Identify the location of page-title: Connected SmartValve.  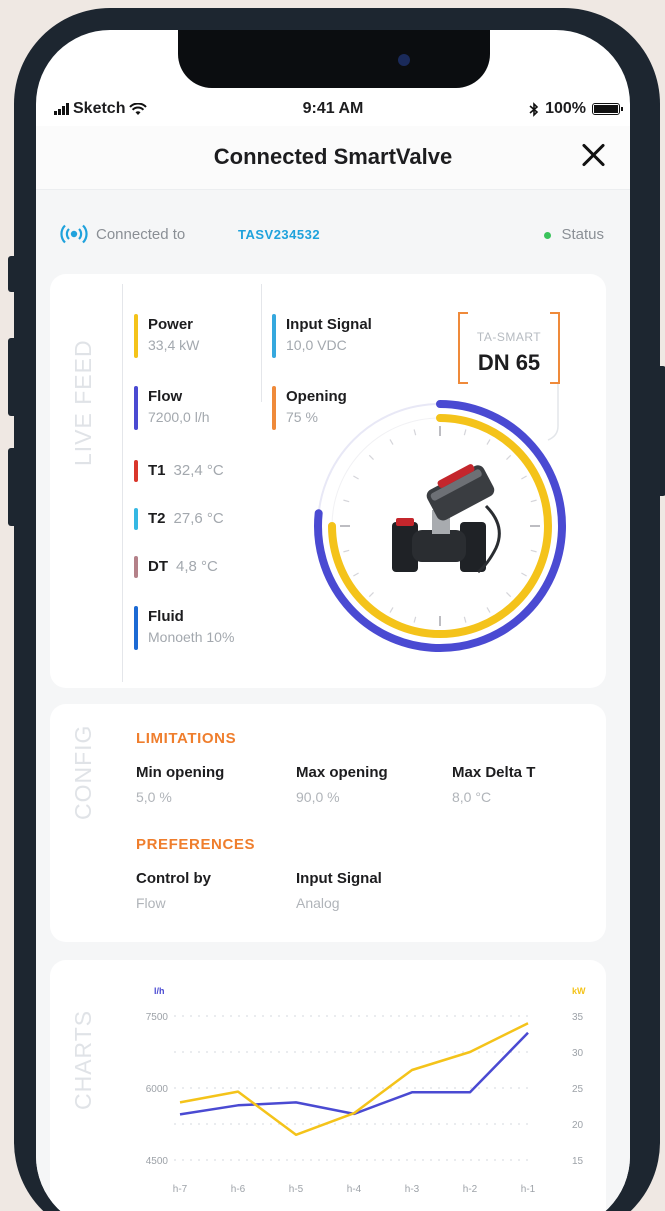
(333, 156).